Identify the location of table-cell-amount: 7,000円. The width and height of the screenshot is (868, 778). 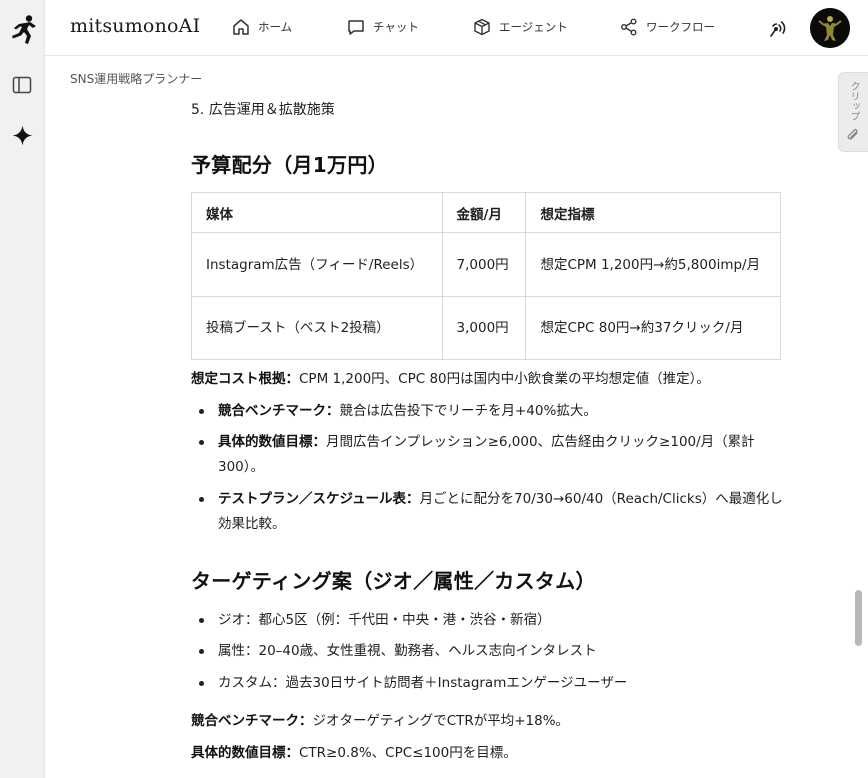
(484, 264).